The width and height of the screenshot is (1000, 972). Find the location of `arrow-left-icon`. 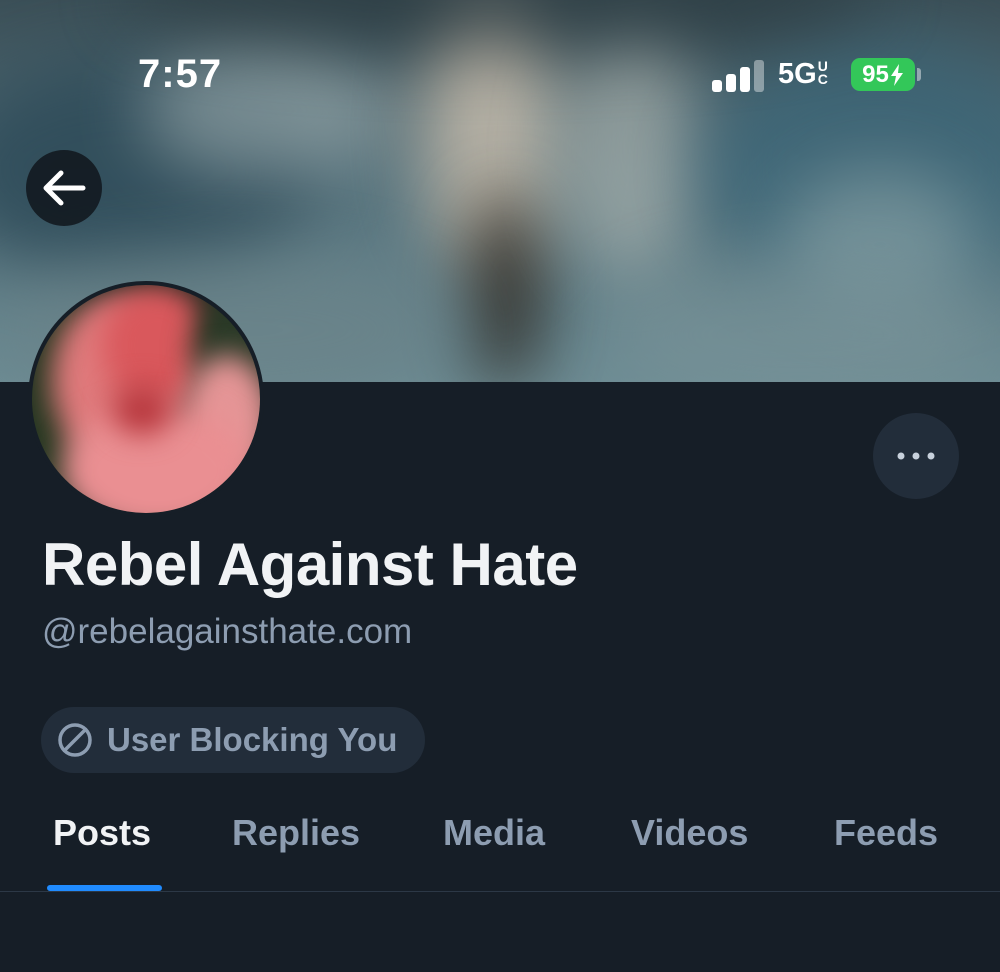

arrow-left-icon is located at coordinates (64, 188).